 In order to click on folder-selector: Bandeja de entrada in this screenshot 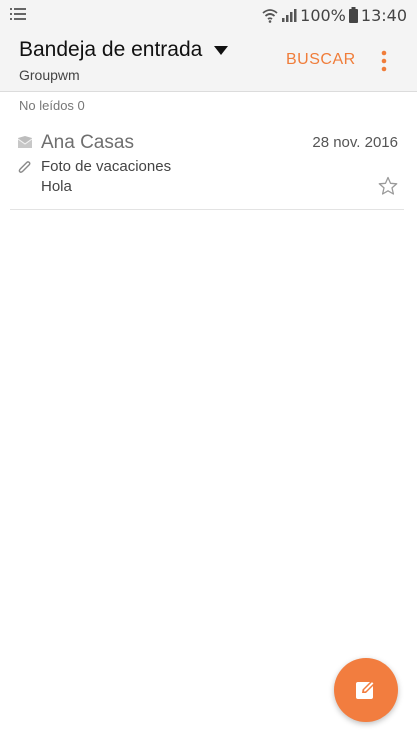, I will do `click(124, 50)`.